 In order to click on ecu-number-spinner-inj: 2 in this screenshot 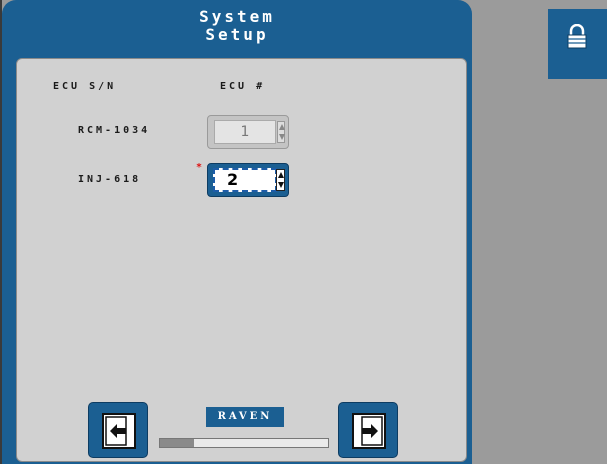, I will do `click(248, 180)`.